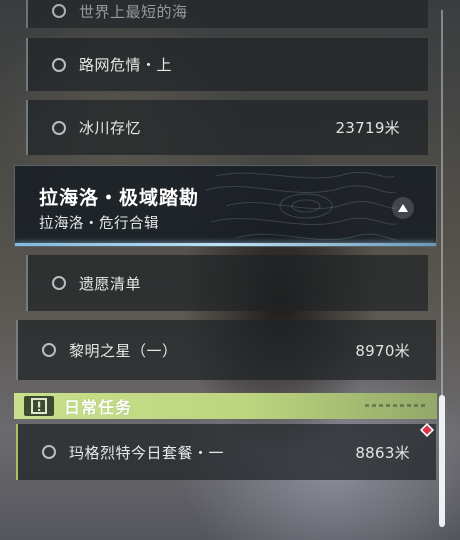 Image resolution: width=460 pixels, height=540 pixels. What do you see at coordinates (126, 65) in the screenshot?
I see `quest-label: 路网危情・上` at bounding box center [126, 65].